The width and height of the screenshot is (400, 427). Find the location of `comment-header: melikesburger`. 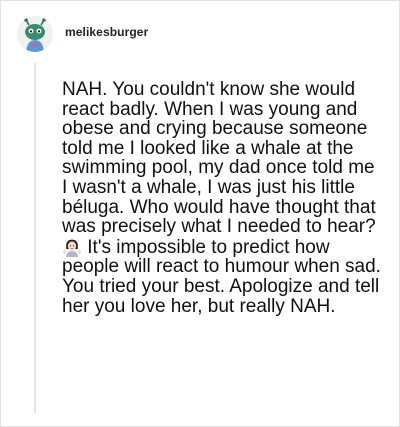

comment-header: melikesburger is located at coordinates (82, 34).